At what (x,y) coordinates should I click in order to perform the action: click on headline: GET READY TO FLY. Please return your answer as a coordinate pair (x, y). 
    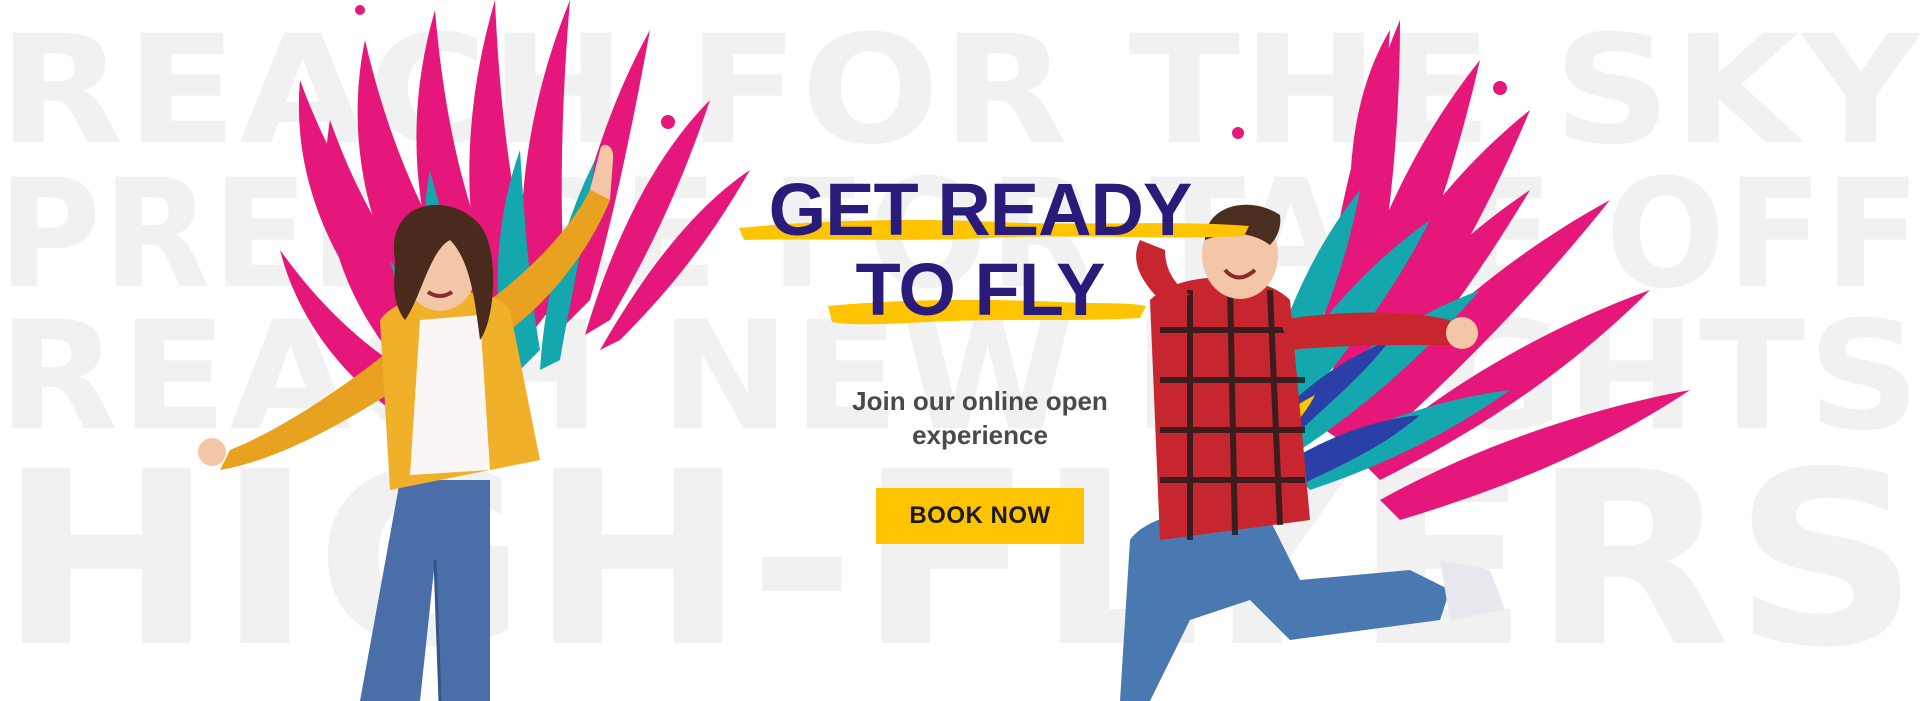
    Looking at the image, I should click on (980, 250).